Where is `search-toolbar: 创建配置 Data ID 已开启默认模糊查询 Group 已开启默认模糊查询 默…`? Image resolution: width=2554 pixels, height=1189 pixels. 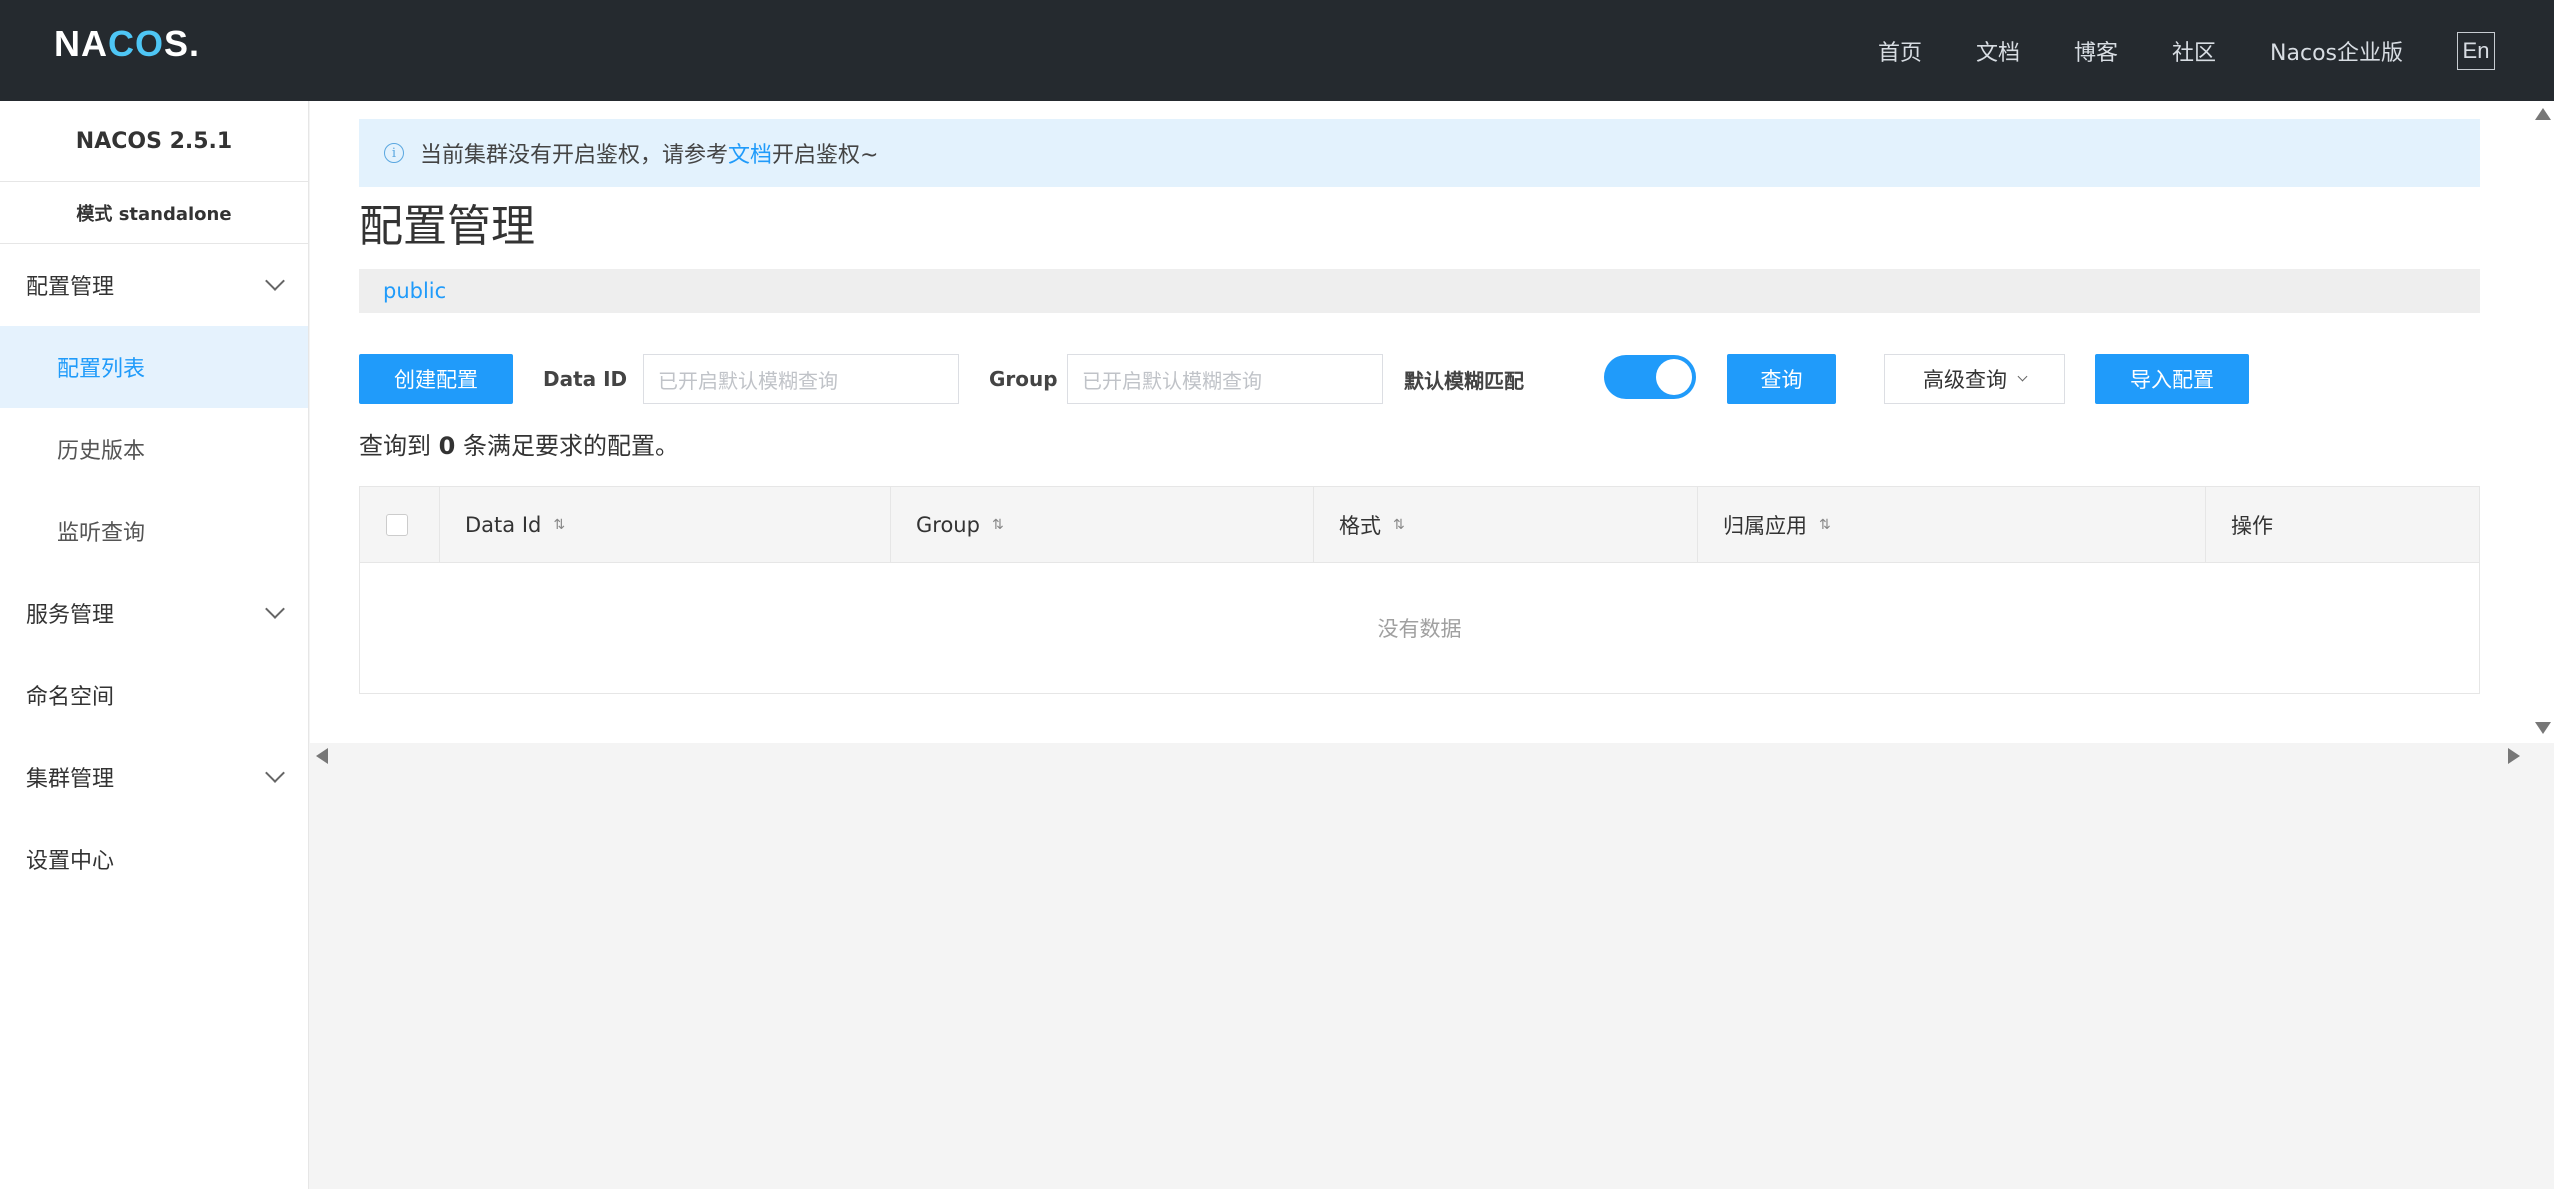
search-toolbar: 创建配置 Data ID 已开启默认模糊查询 Group 已开启默认模糊查询 默… is located at coordinates (1419, 379).